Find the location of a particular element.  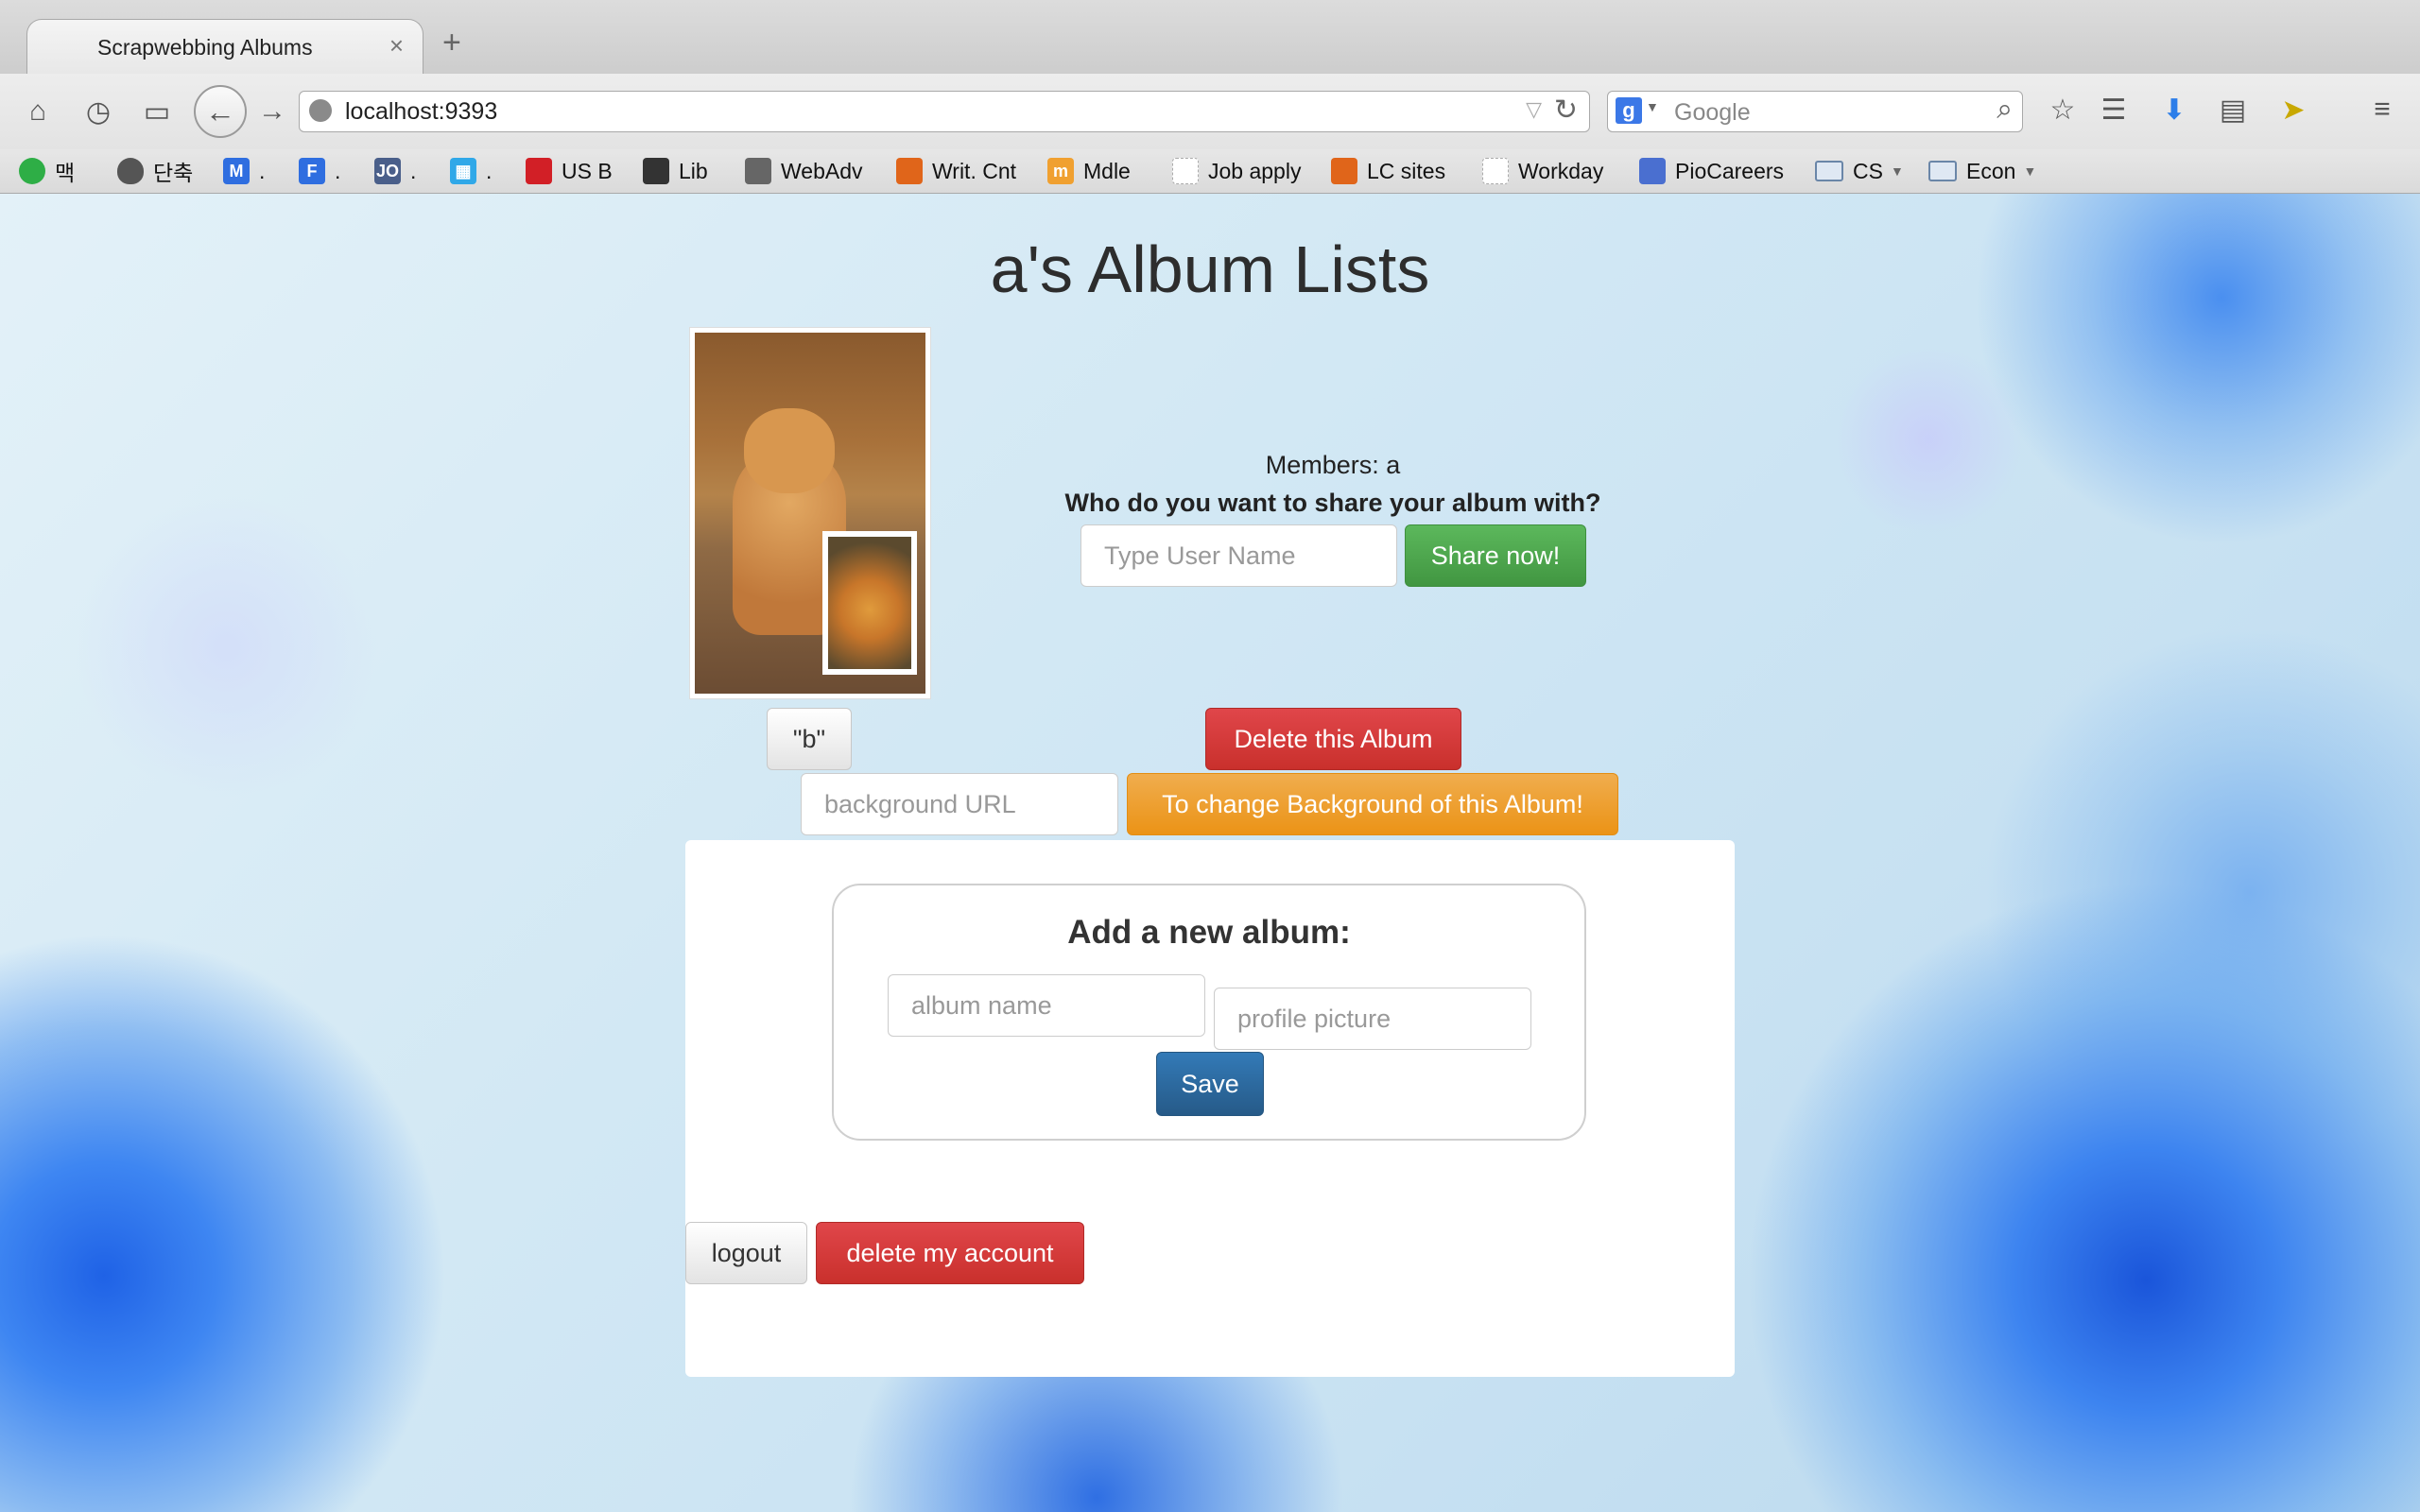

forward-icon: → is located at coordinates (272, 111).